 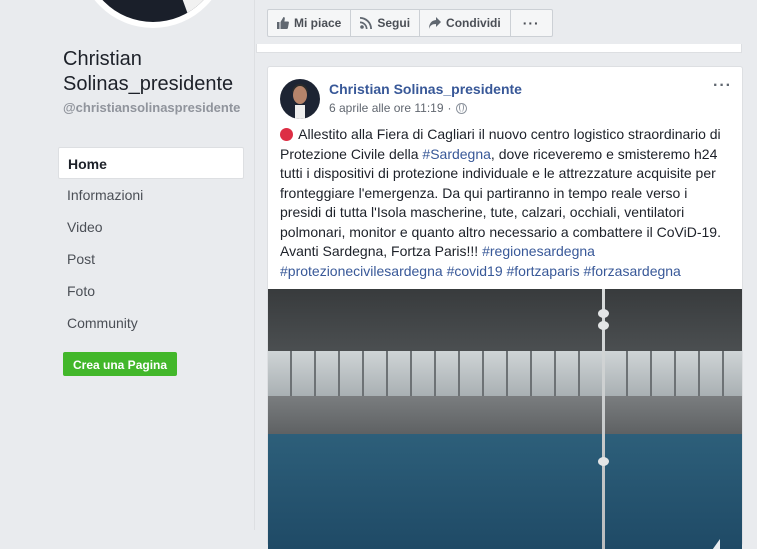 What do you see at coordinates (531, 23) in the screenshot?
I see `more-options-button: ···` at bounding box center [531, 23].